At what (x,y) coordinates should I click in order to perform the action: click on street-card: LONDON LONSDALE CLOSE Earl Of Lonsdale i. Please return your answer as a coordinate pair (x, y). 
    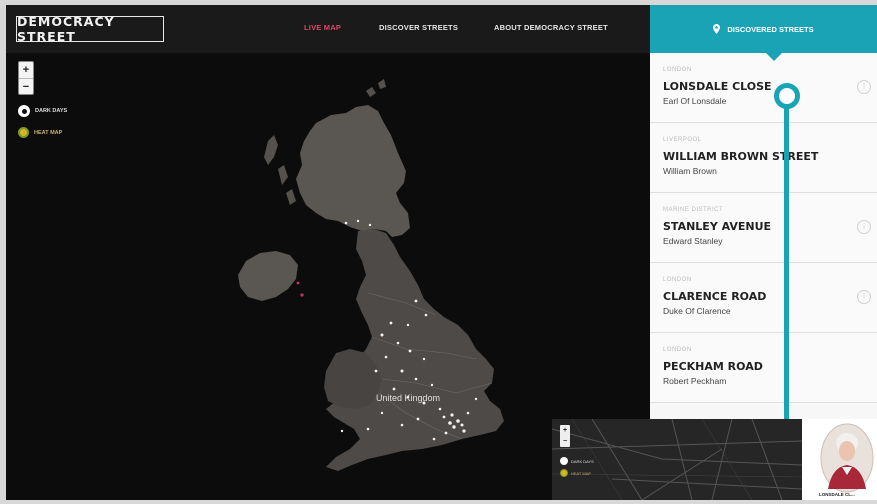
    Looking at the image, I should click on (763, 88).